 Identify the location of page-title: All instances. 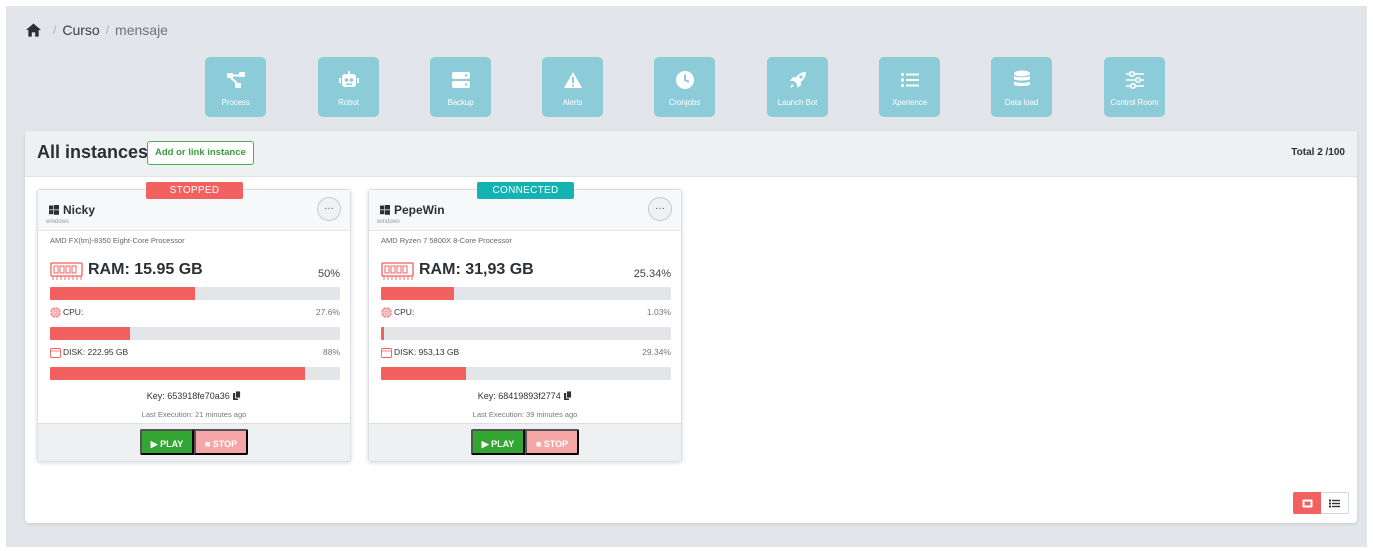
(93, 152).